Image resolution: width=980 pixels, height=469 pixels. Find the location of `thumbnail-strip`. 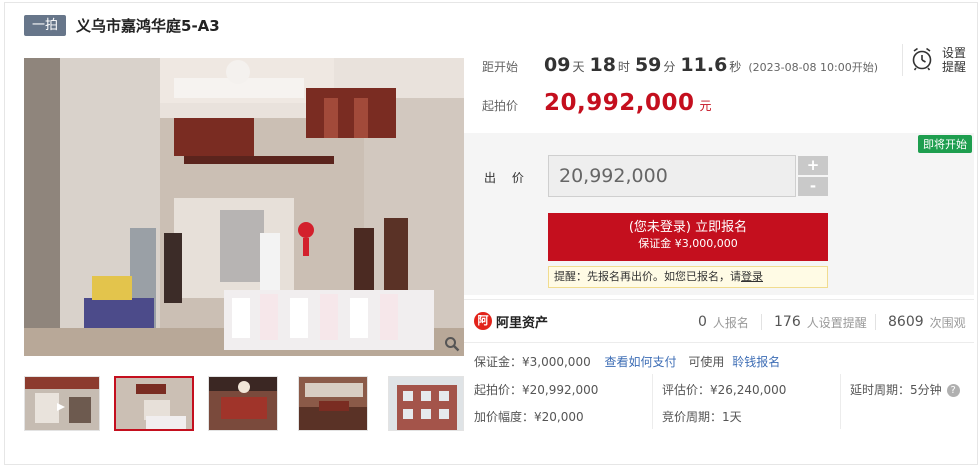

thumbnail-strip is located at coordinates (244, 403).